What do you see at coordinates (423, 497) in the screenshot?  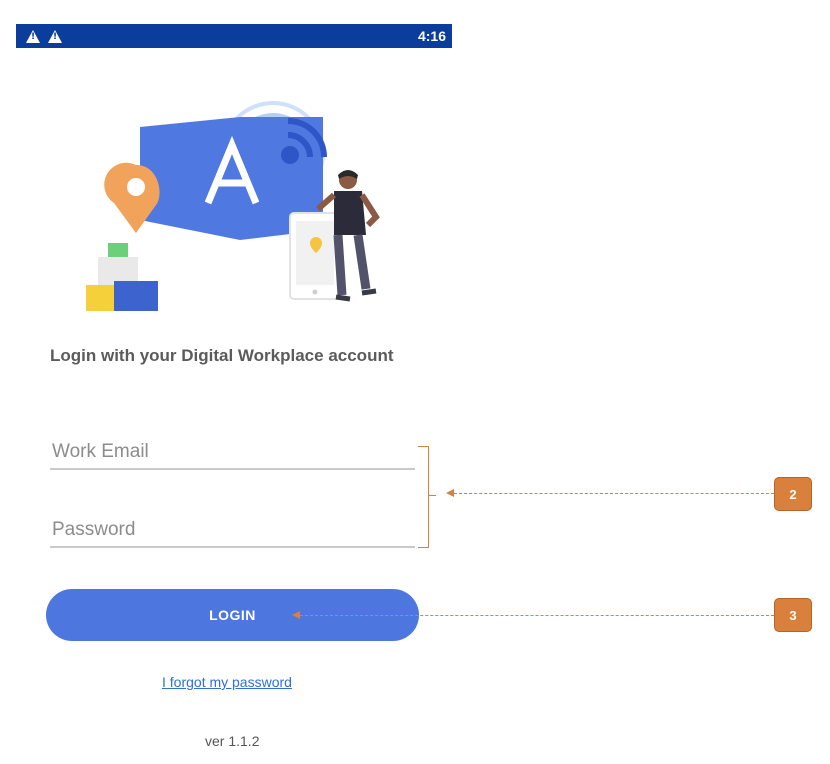 I see `fields-bracket` at bounding box center [423, 497].